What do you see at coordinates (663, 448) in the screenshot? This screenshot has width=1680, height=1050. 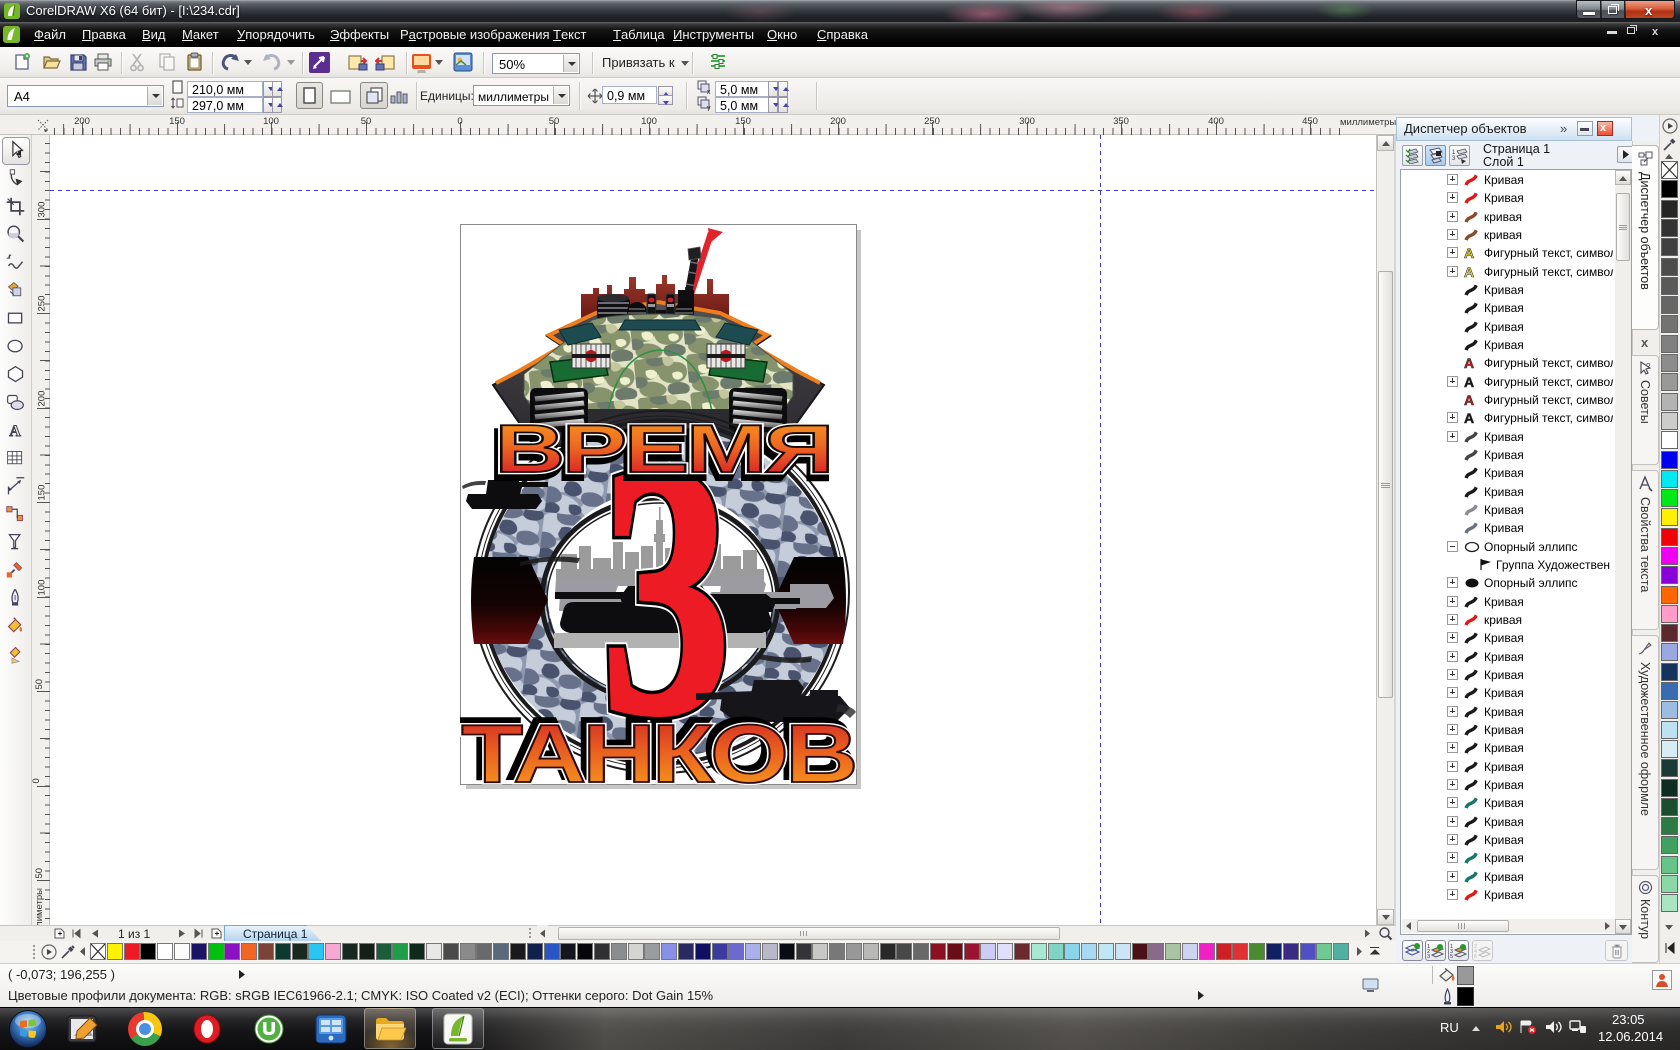 I see `svg-text: ВРЕМЯ` at bounding box center [663, 448].